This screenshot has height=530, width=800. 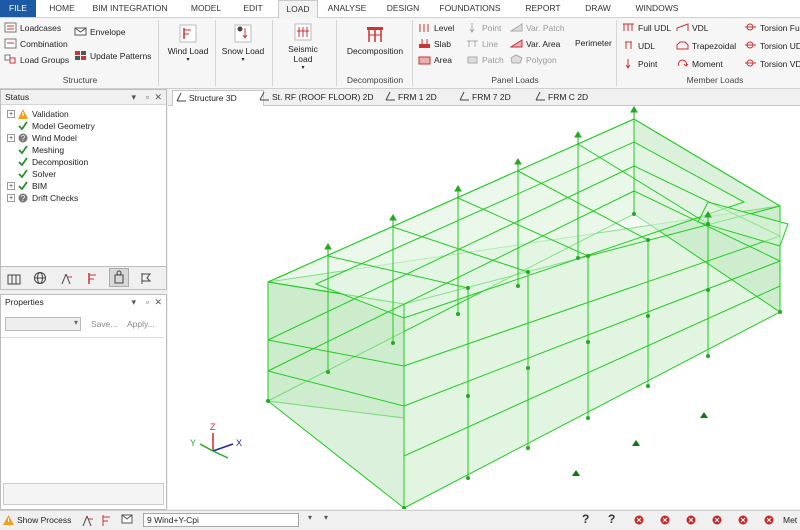 I want to click on ribbon-separator, so click(x=336, y=53).